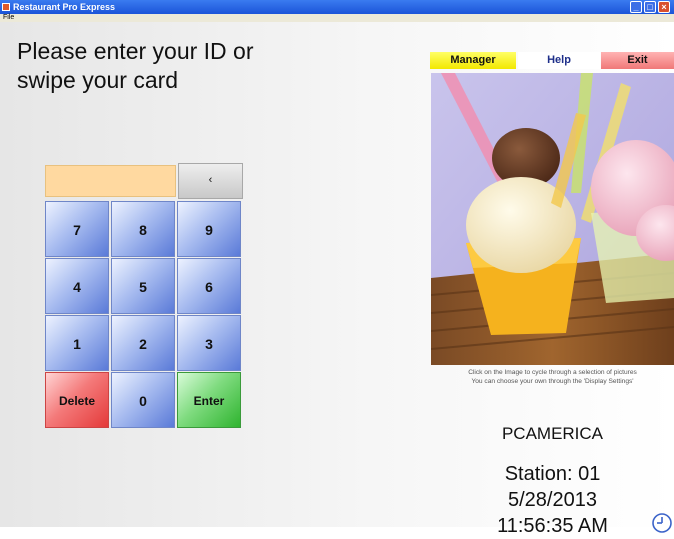 This screenshot has width=674, height=539. I want to click on key-8: 8, so click(143, 229).